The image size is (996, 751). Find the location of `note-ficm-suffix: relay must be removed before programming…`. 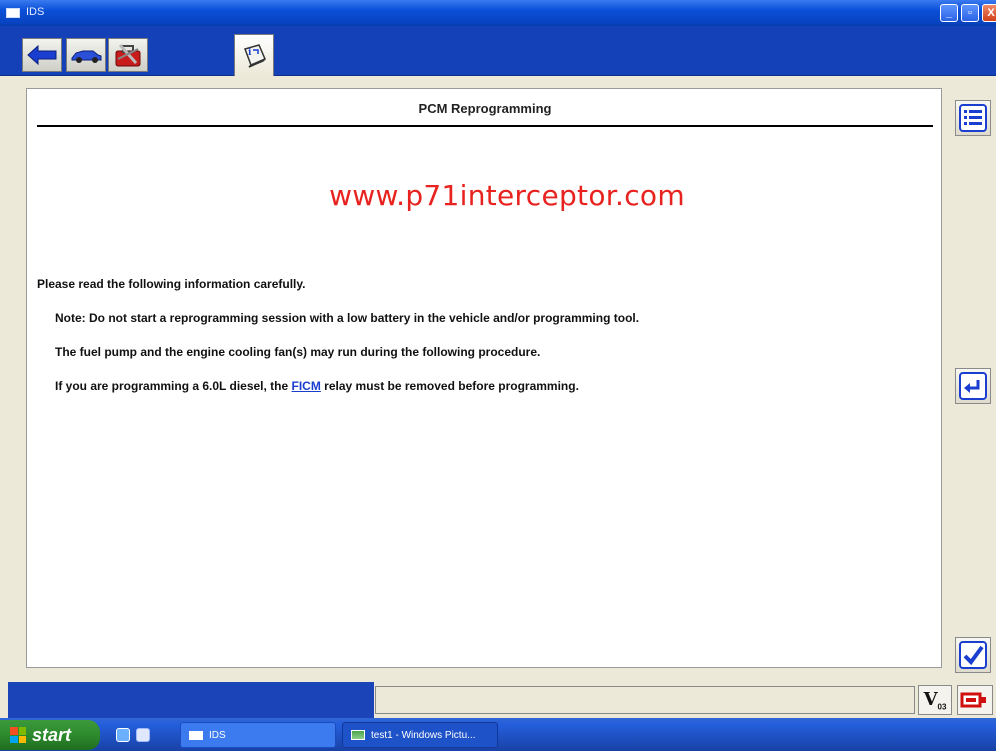

note-ficm-suffix: relay must be removed before programming… is located at coordinates (449, 386).